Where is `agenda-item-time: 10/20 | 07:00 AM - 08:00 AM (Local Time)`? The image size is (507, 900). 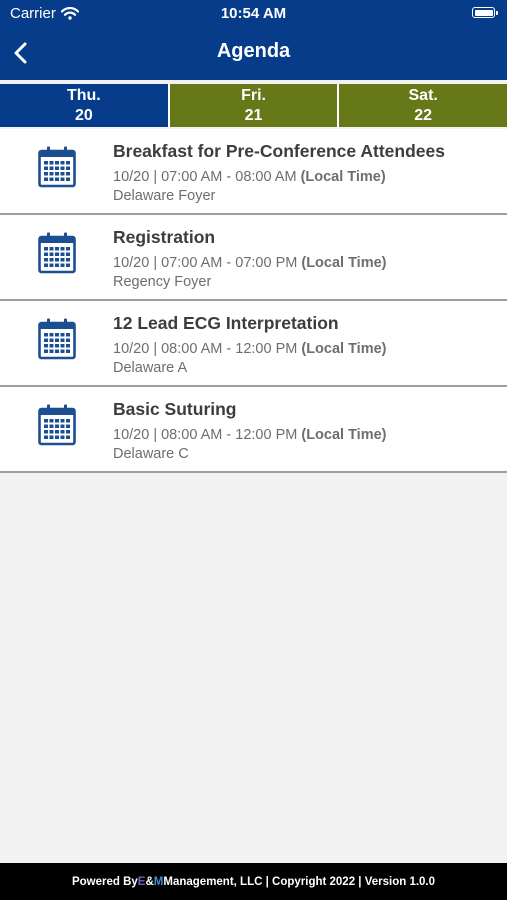 agenda-item-time: 10/20 | 07:00 AM - 08:00 AM (Local Time) is located at coordinates (249, 177).